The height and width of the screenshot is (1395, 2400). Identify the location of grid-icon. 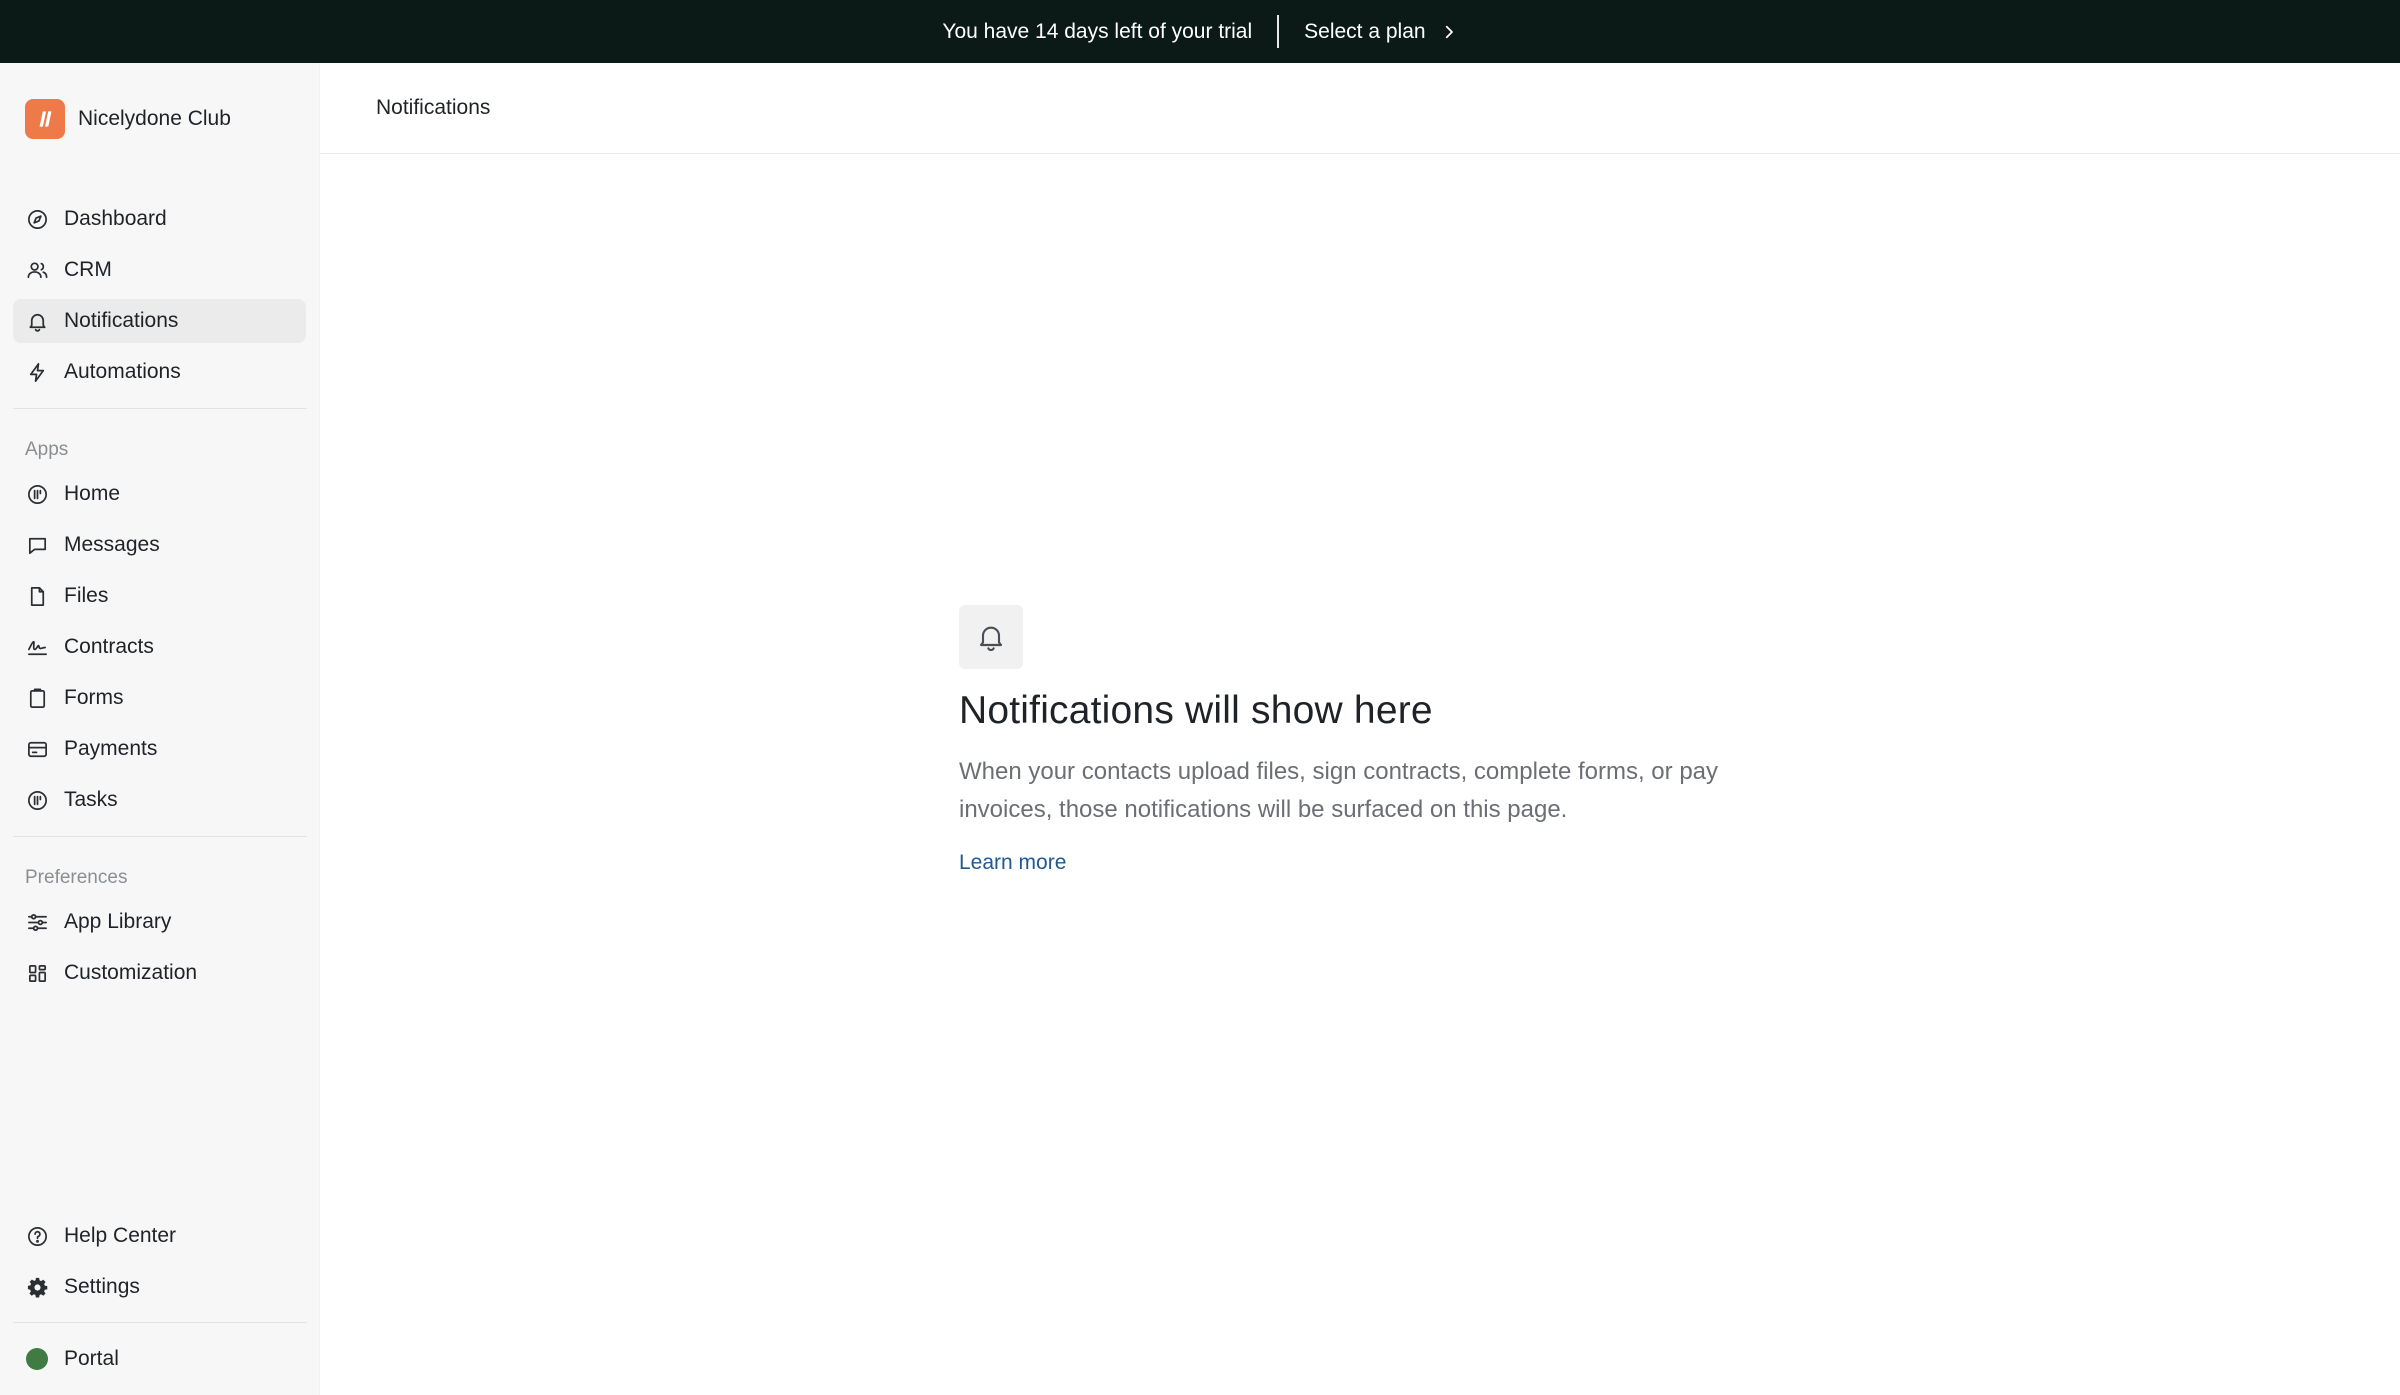
(37, 973).